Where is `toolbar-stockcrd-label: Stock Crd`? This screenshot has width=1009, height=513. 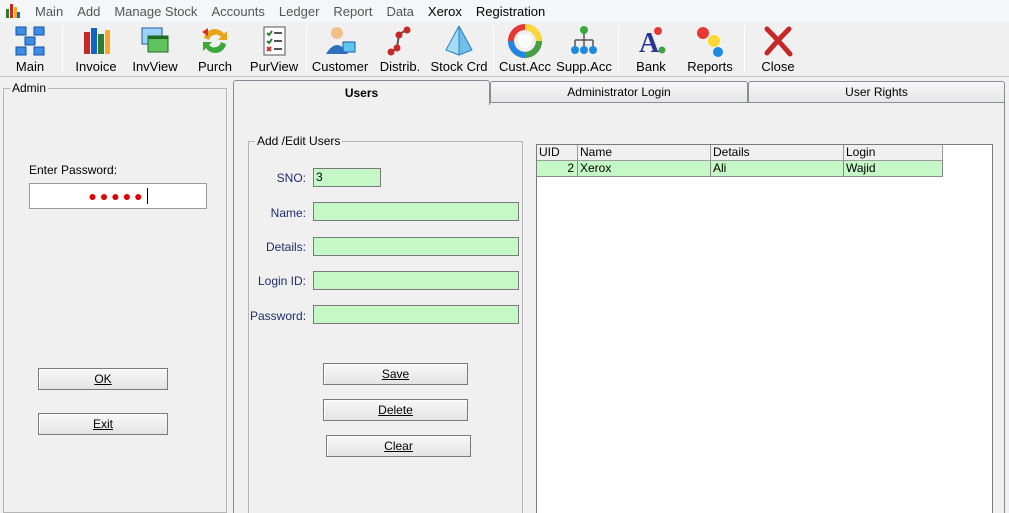
toolbar-stockcrd-label: Stock Crd is located at coordinates (459, 66).